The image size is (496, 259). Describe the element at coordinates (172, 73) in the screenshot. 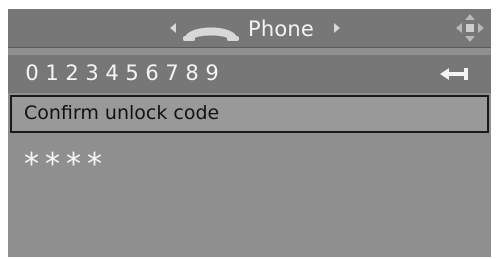

I see `digit-key-7: 7` at that location.